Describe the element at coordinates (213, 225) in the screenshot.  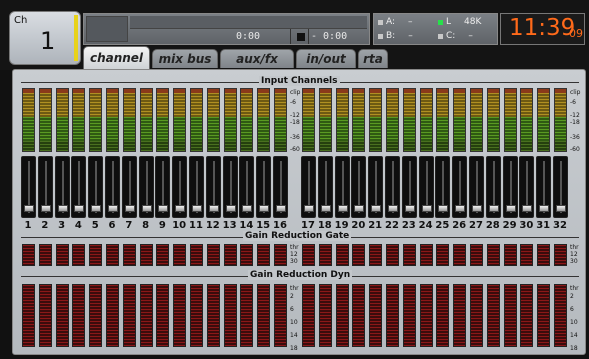
I see `channel-number-label: 12` at that location.